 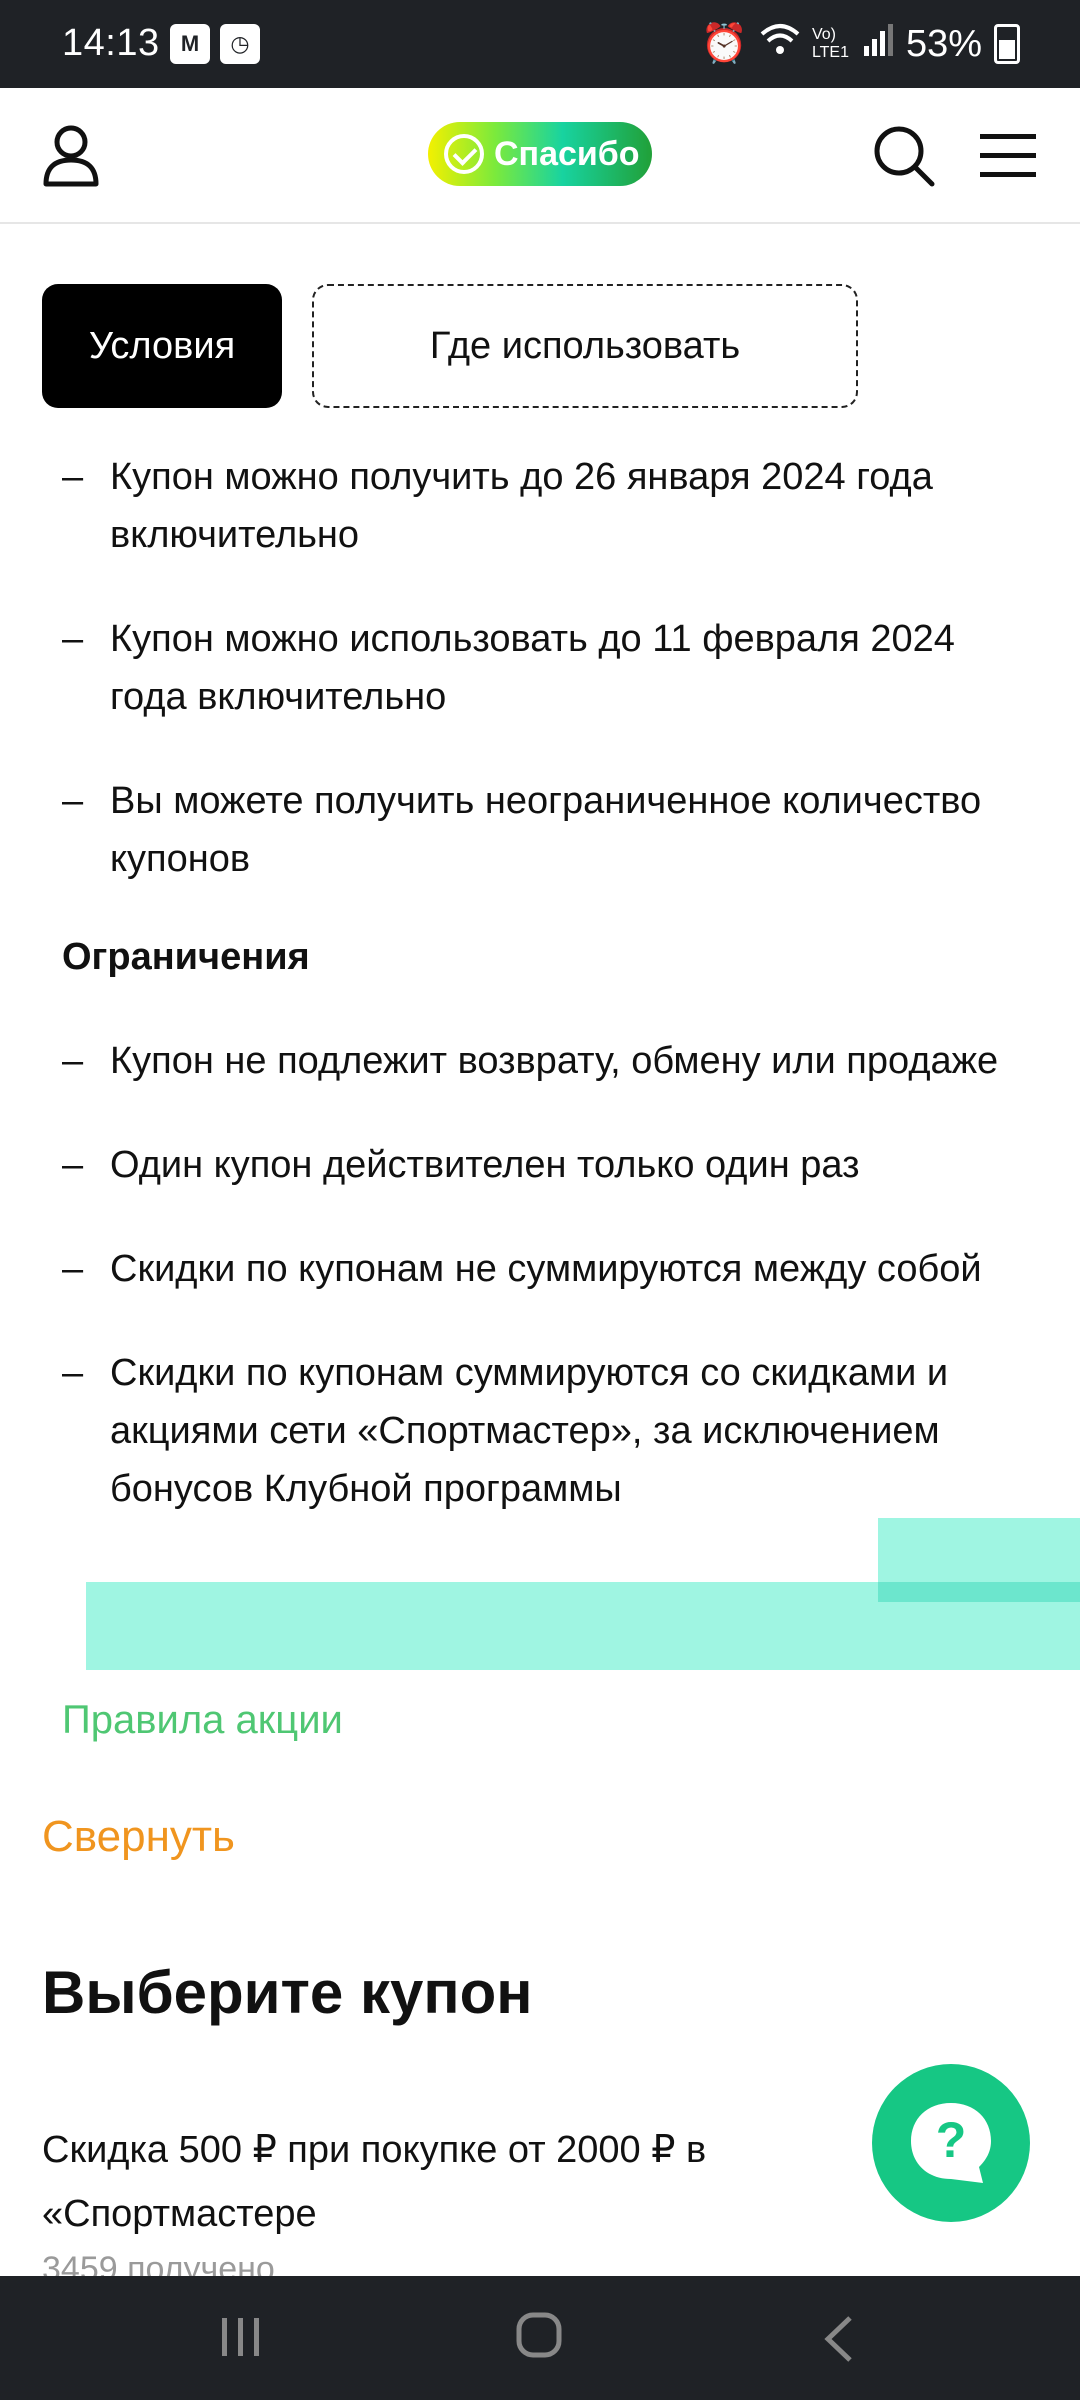 What do you see at coordinates (138, 1837) in the screenshot?
I see `collapse-link: Свернуть` at bounding box center [138, 1837].